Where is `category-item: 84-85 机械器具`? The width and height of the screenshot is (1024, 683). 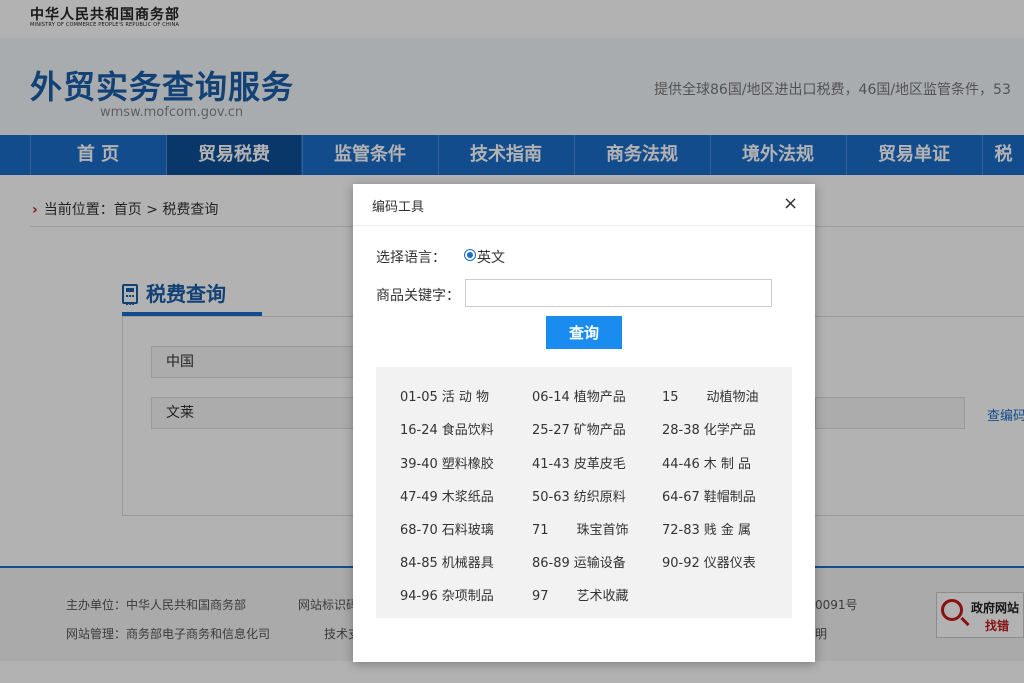
category-item: 84-85 机械器具 is located at coordinates (447, 561).